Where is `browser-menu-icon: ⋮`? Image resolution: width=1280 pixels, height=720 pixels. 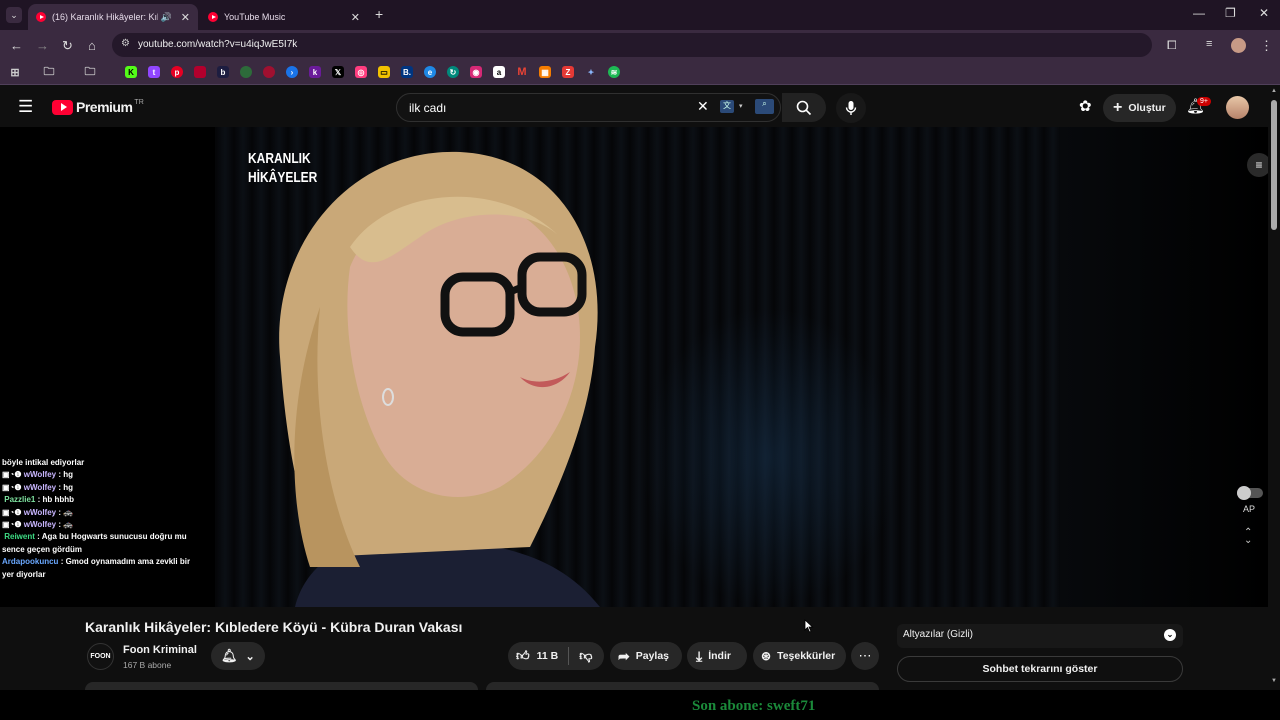 browser-menu-icon: ⋮ is located at coordinates (1266, 46).